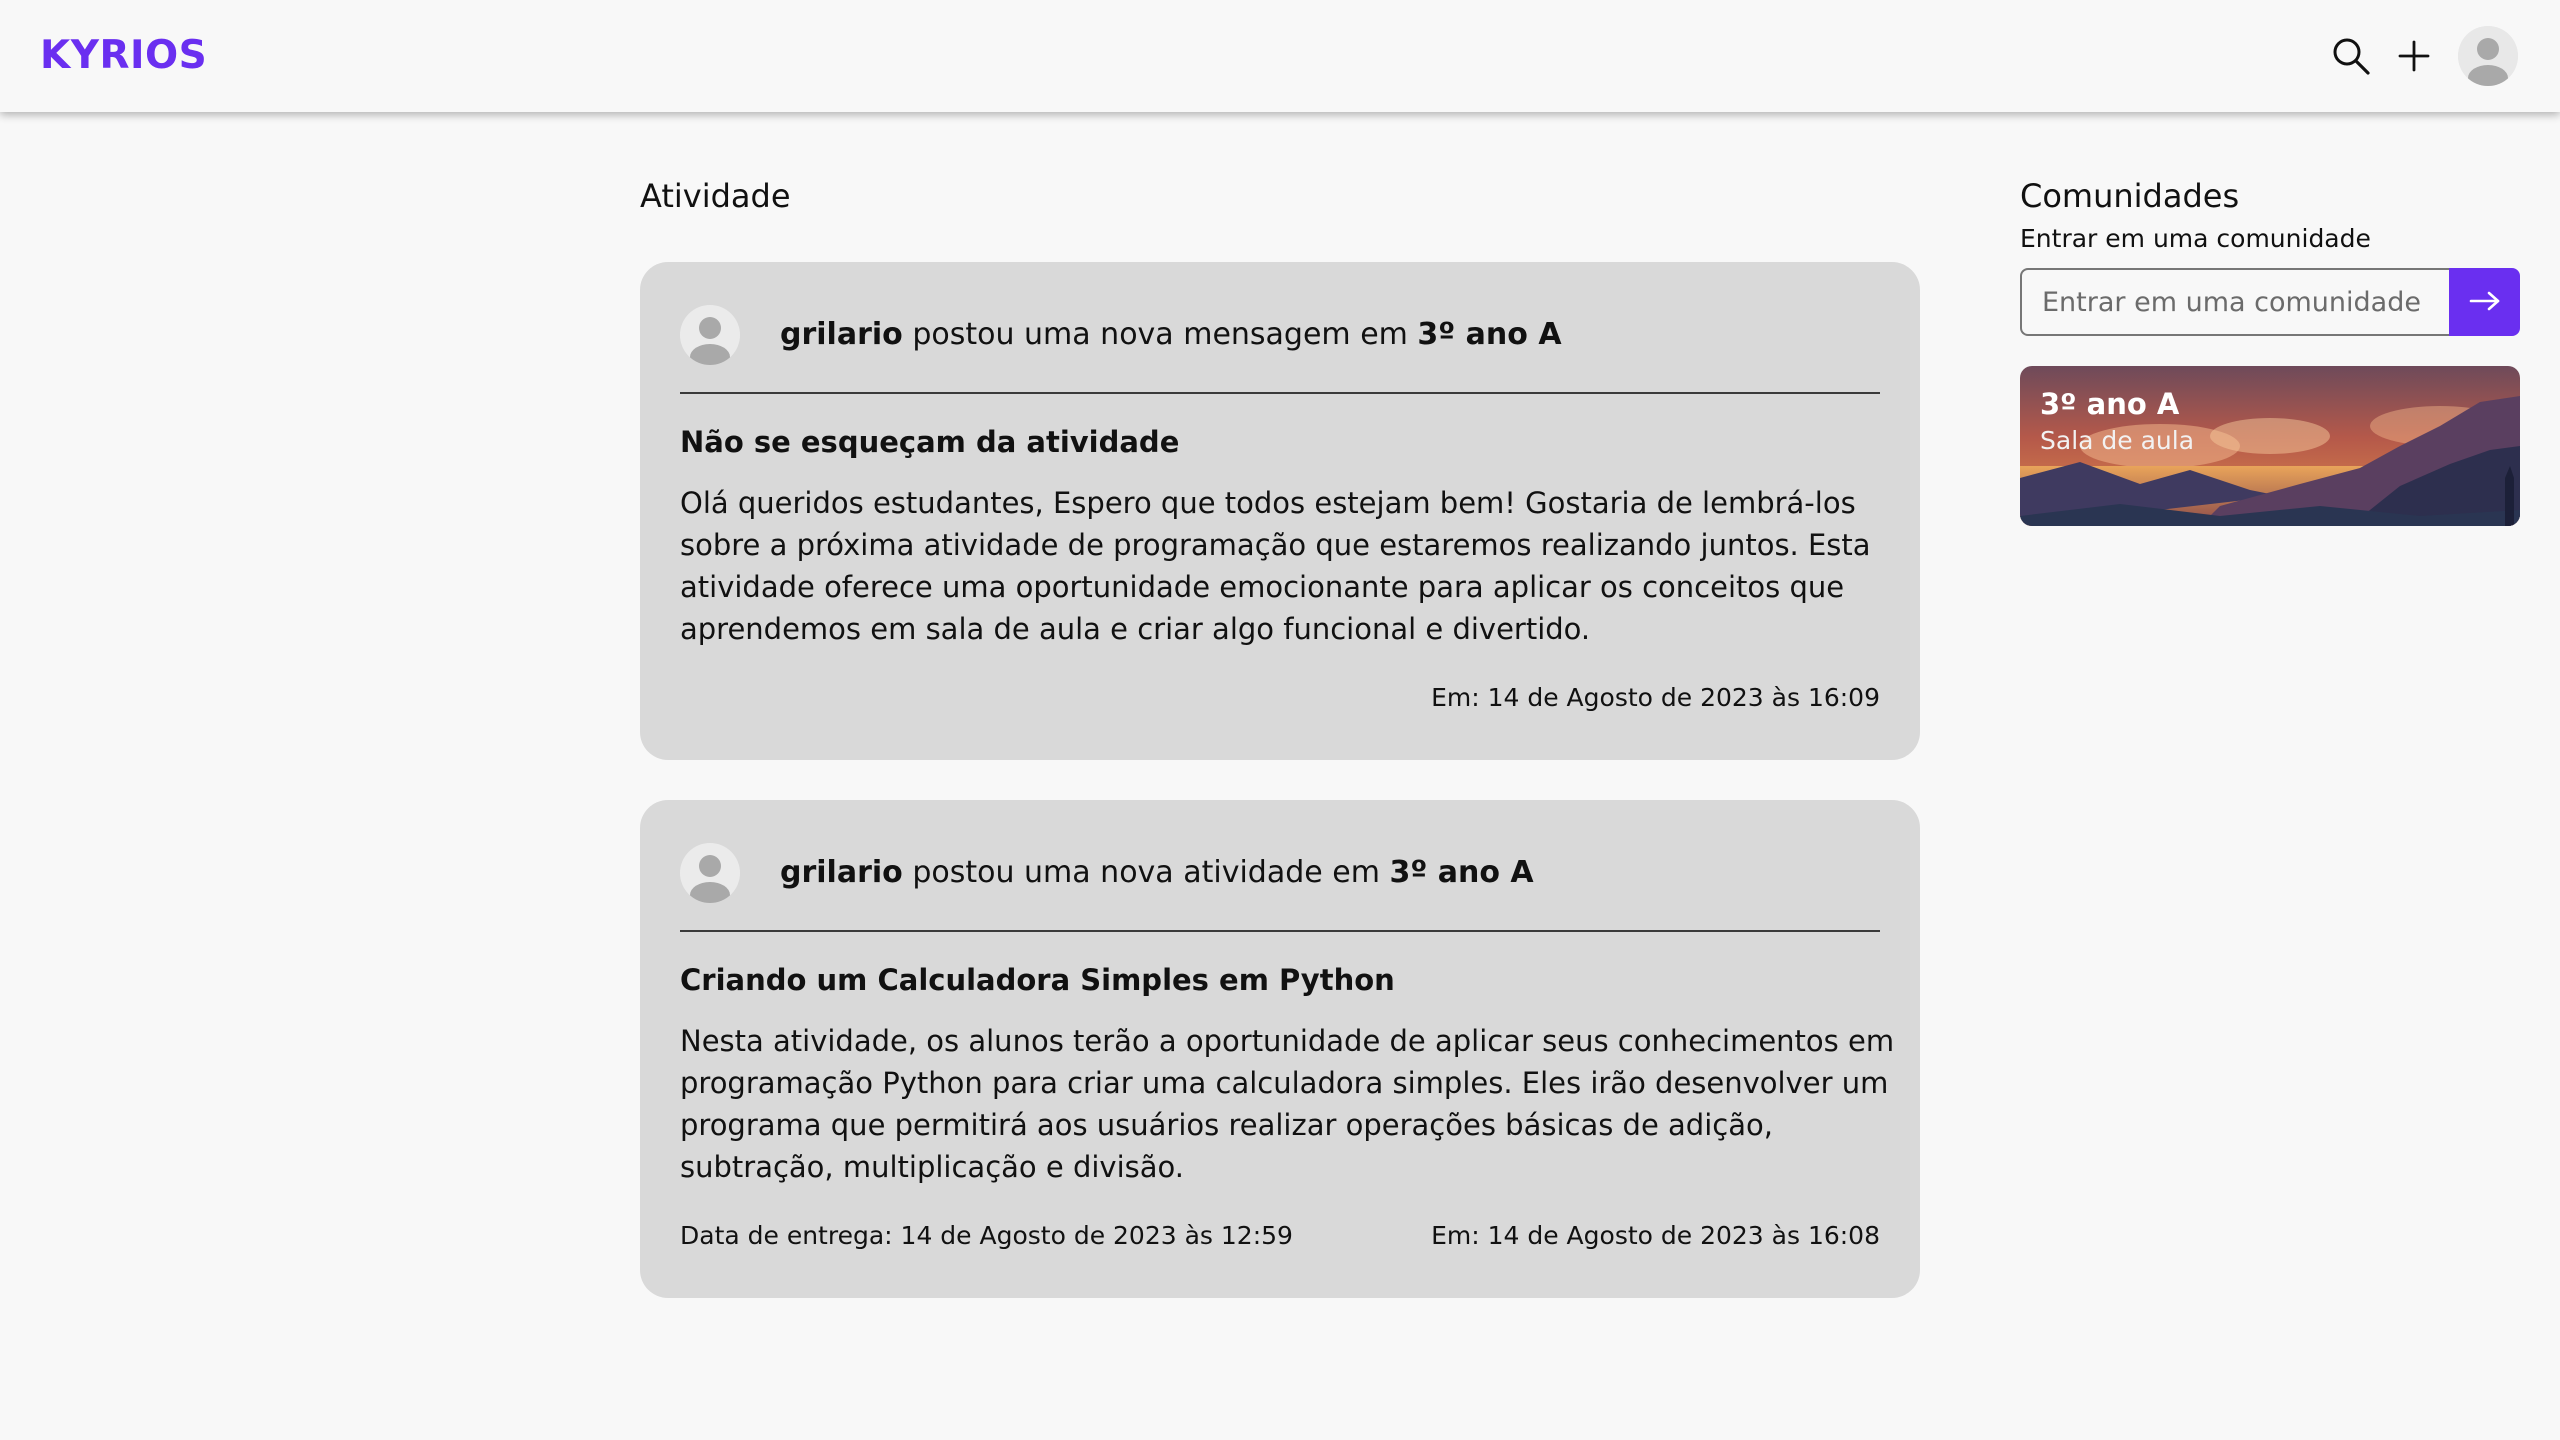 The height and width of the screenshot is (1440, 2560). I want to click on join-community-input, so click(2235, 302).